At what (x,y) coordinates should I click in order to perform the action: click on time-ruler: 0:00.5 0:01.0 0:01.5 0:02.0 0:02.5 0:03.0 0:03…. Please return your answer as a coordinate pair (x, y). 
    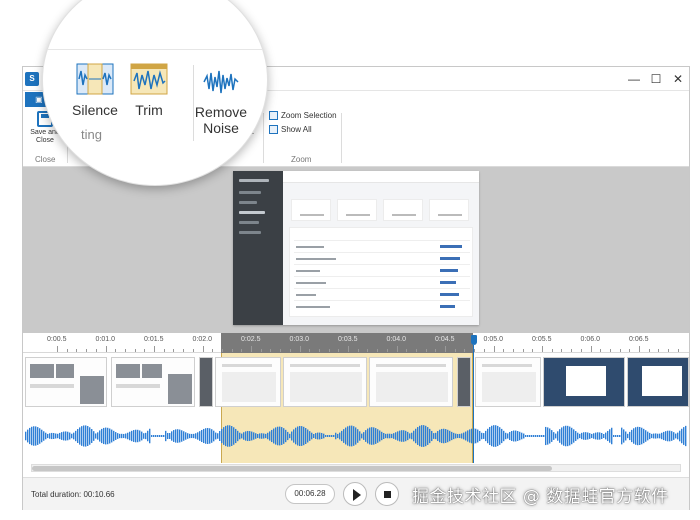
    Looking at the image, I should click on (356, 343).